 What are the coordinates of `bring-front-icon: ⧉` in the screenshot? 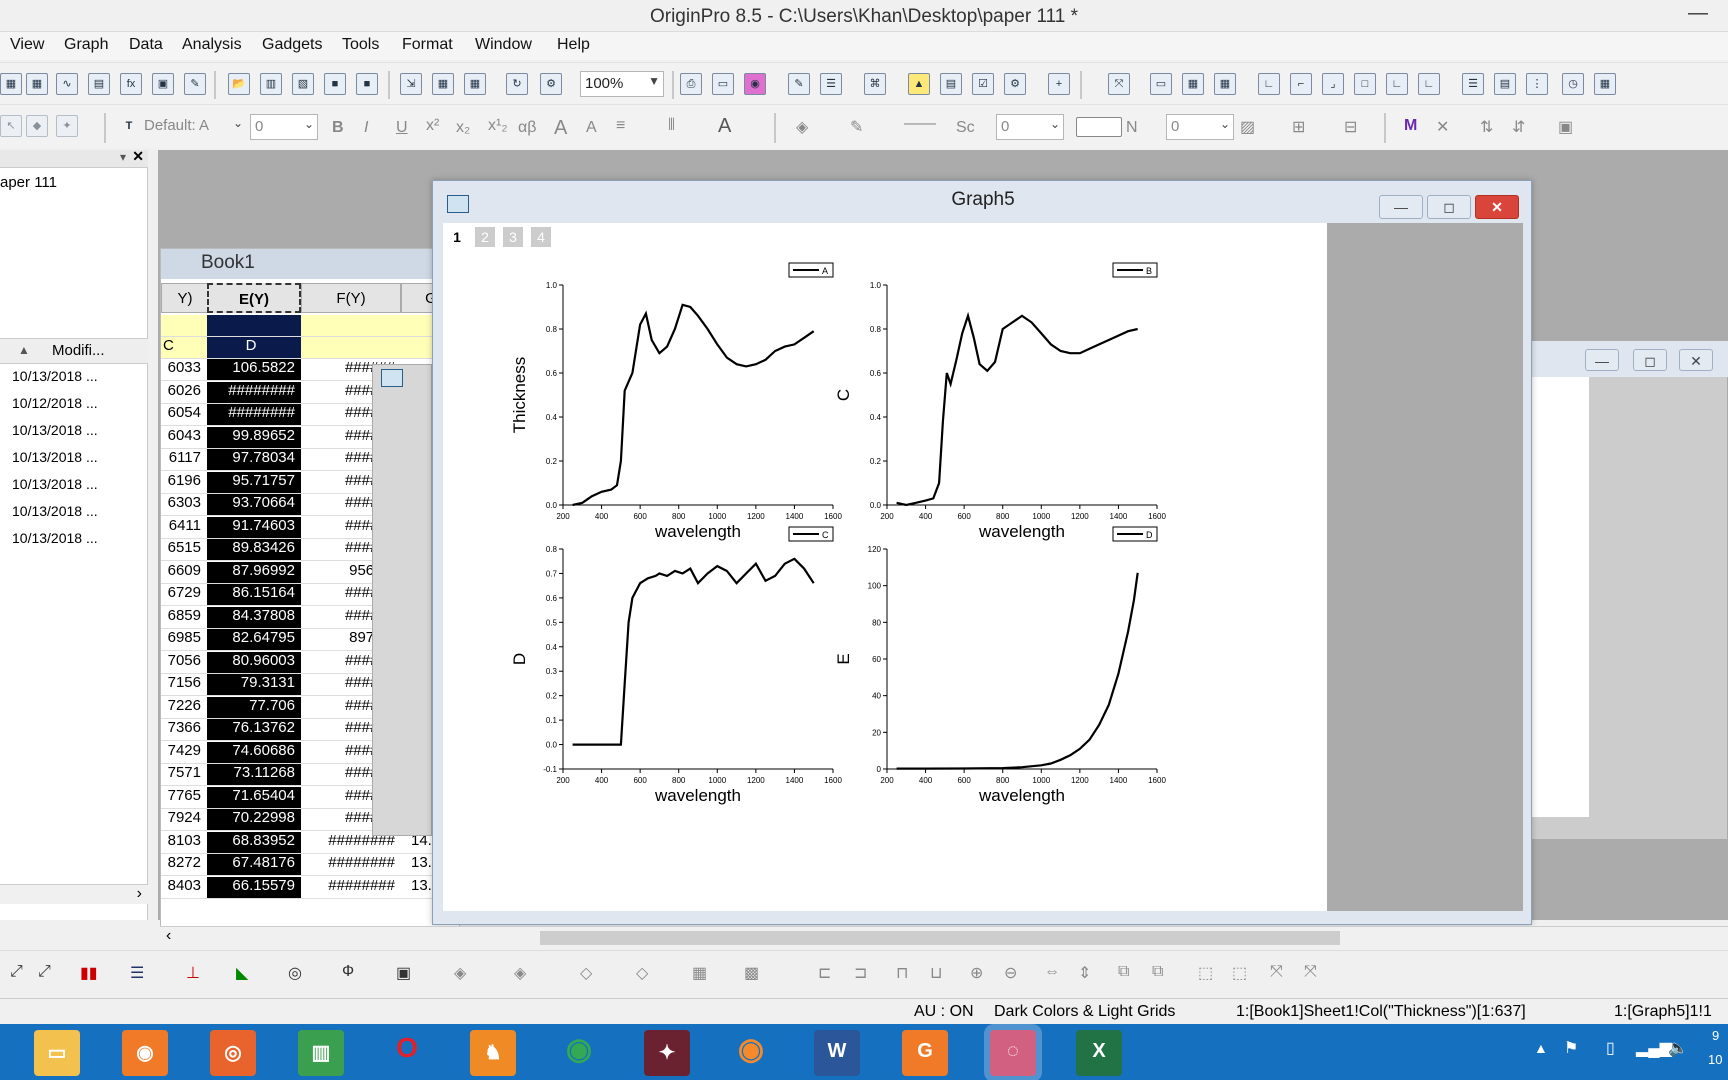 It's located at (1123, 972).